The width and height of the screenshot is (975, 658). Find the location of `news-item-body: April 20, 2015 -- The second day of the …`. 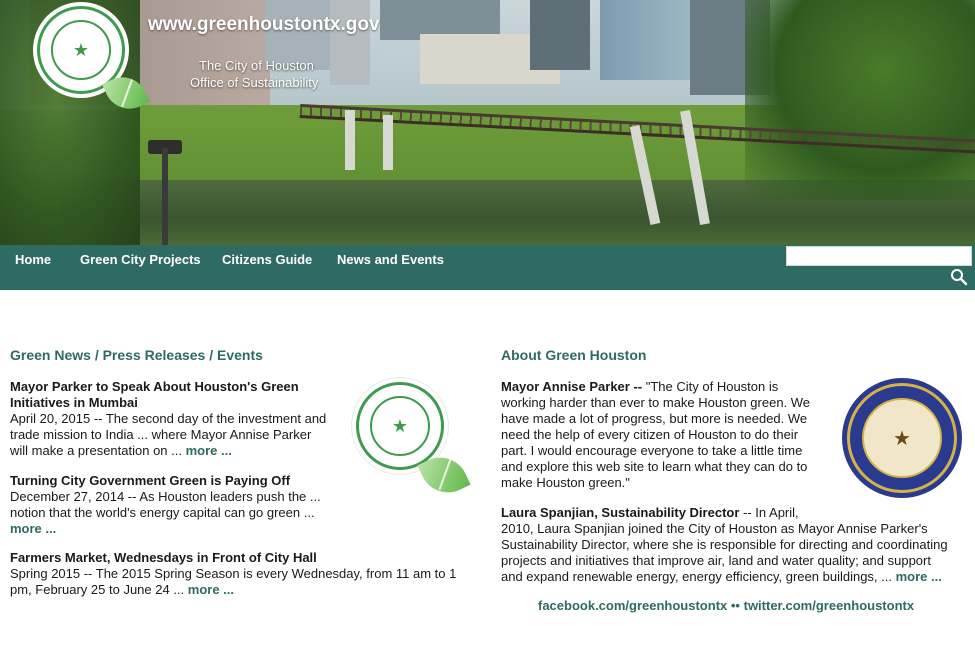

news-item-body: April 20, 2015 -- The second day of the … is located at coordinates (168, 418).